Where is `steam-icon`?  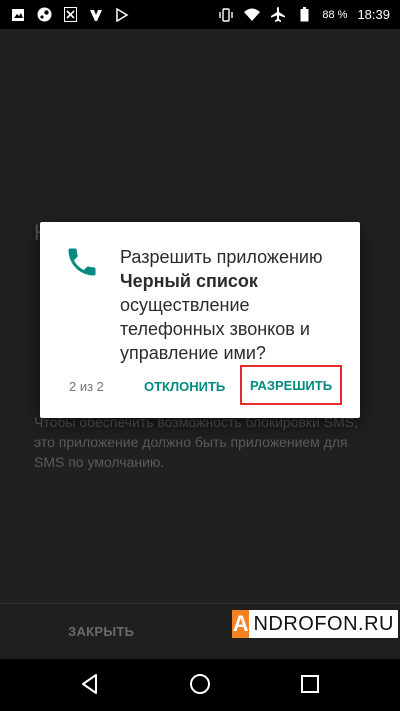
steam-icon is located at coordinates (44, 15).